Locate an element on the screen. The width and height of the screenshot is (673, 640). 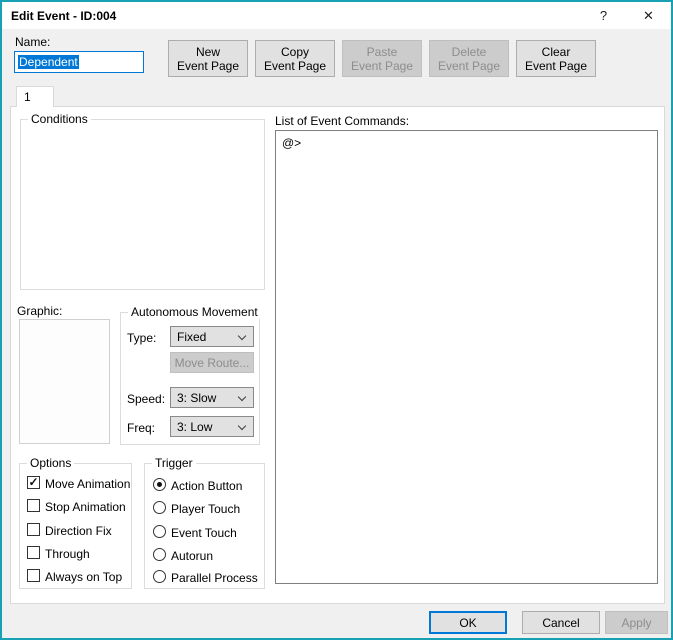
help-icon: ? is located at coordinates (603, 15).